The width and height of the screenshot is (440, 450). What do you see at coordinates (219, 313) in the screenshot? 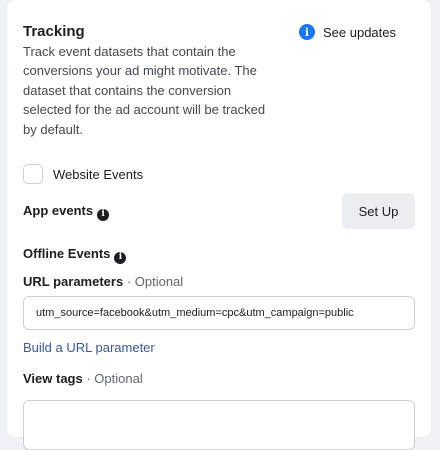
I see `url-parameters-input` at bounding box center [219, 313].